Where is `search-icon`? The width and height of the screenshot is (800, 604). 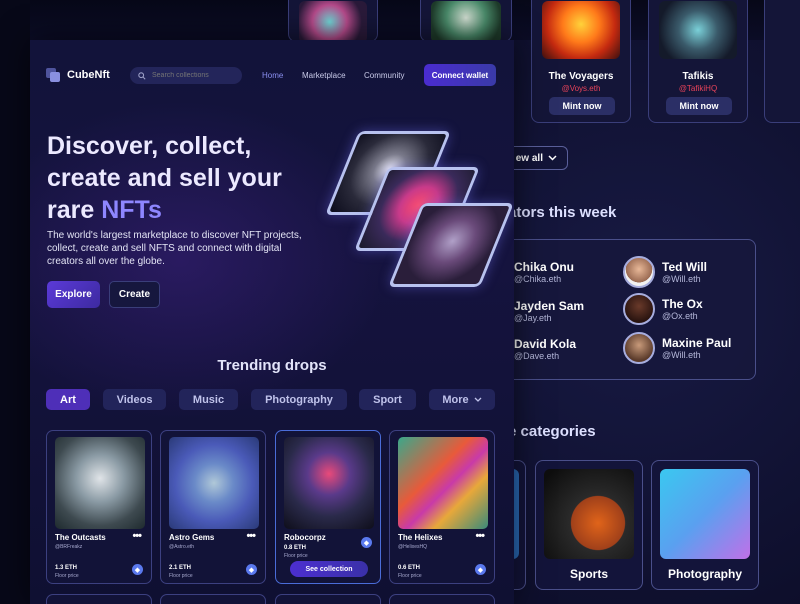 search-icon is located at coordinates (142, 75).